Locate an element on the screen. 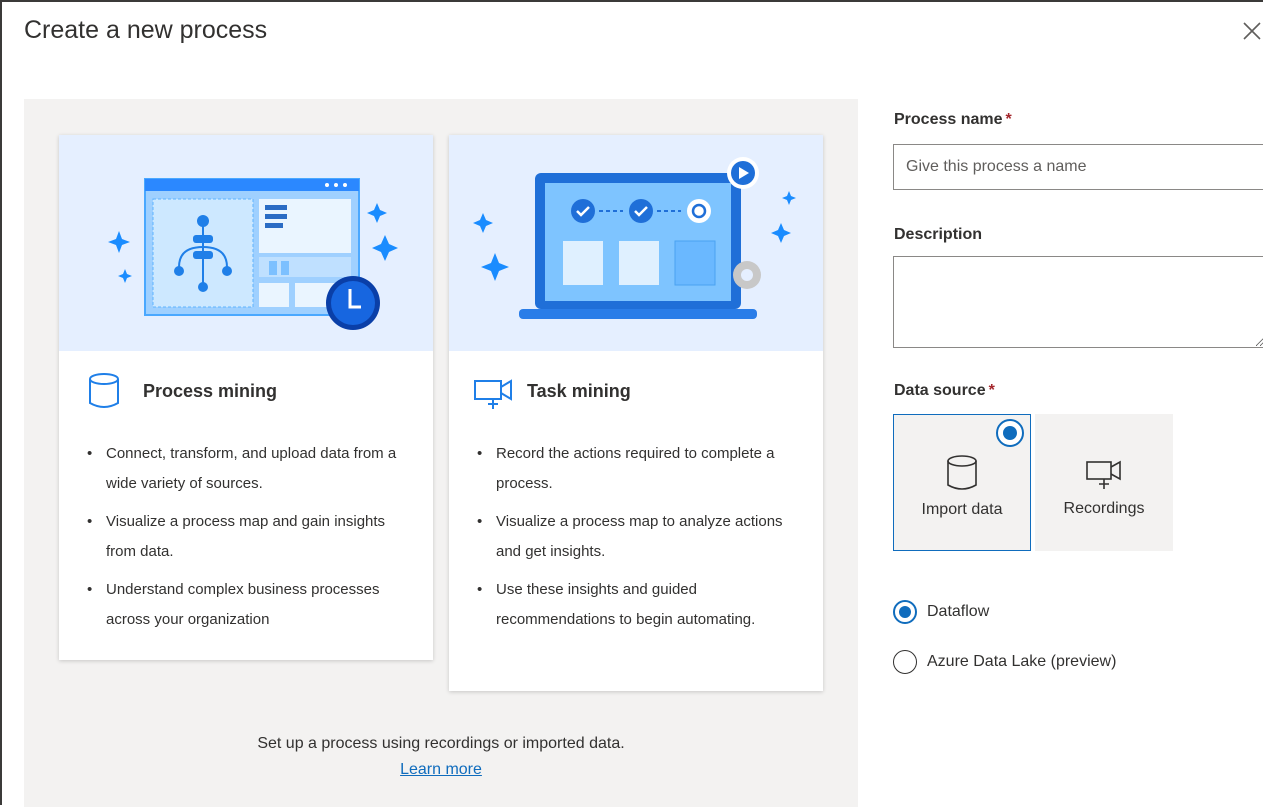 This screenshot has width=1263, height=807. data-source-label-text: Data source is located at coordinates (940, 390).